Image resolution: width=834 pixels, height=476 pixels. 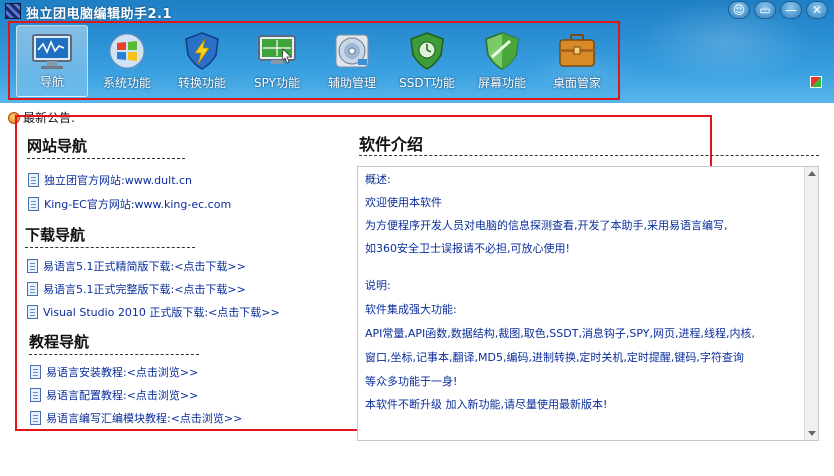 I want to click on link-text: Visual Studio 2010 正式版下载:<点击下载>>, so click(x=161, y=312).